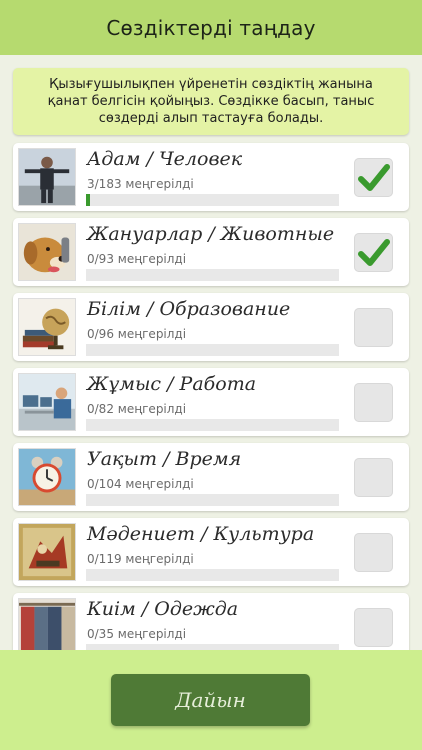  I want to click on page-title: Сөздіктерді таңдау, so click(211, 27).